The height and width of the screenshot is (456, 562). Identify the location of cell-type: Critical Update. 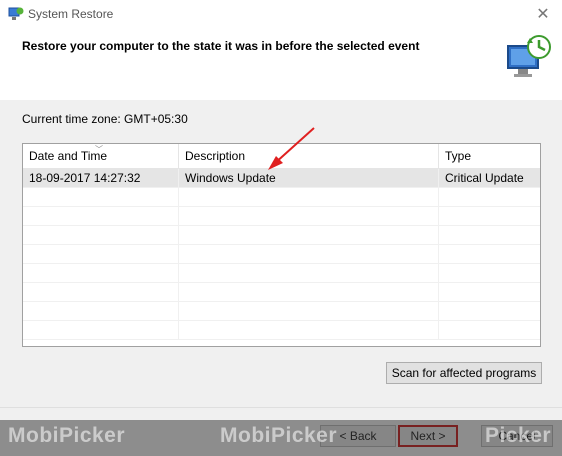
(484, 178).